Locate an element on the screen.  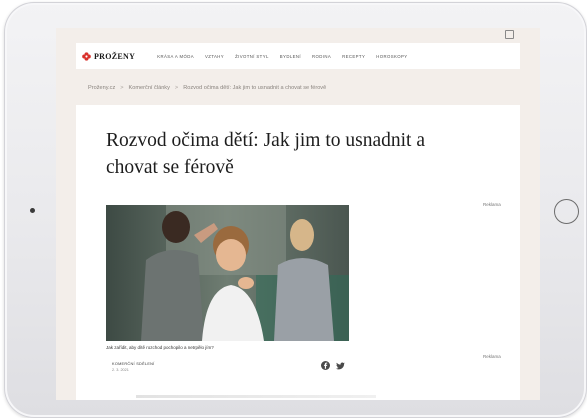
flower-logo-icon is located at coordinates (86, 56).